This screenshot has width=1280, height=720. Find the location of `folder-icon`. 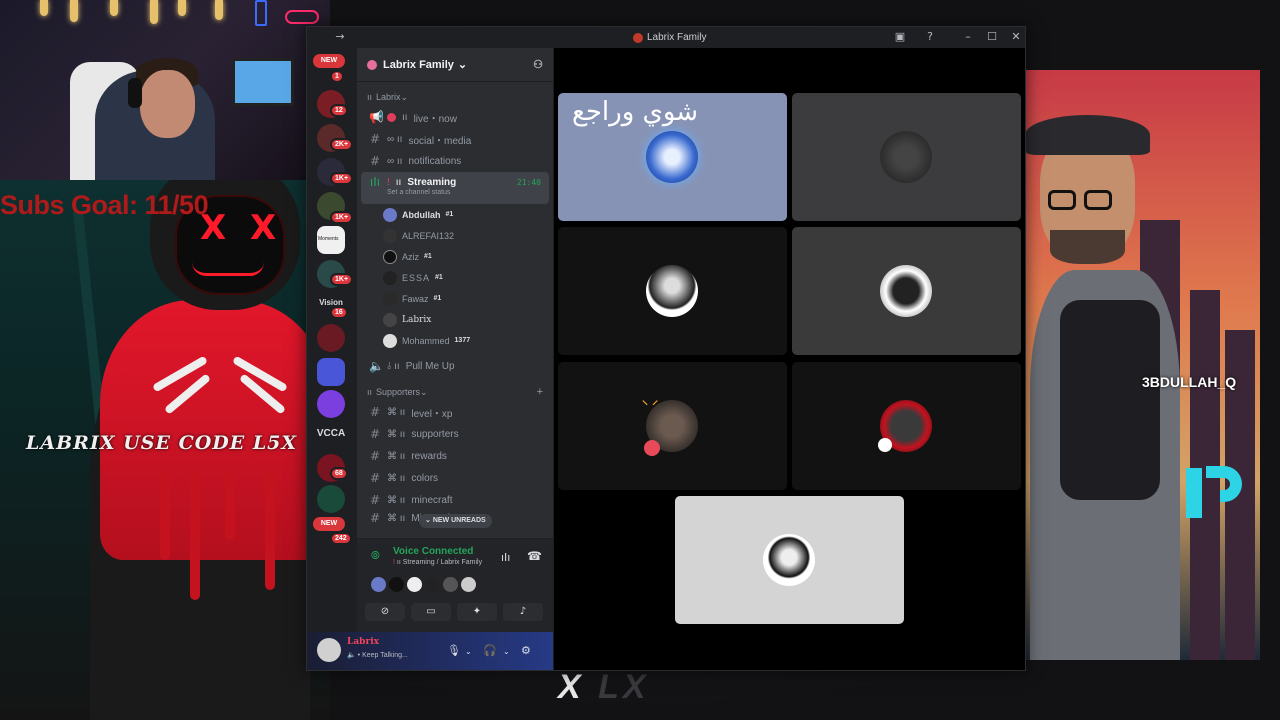

folder-icon is located at coordinates (331, 372).